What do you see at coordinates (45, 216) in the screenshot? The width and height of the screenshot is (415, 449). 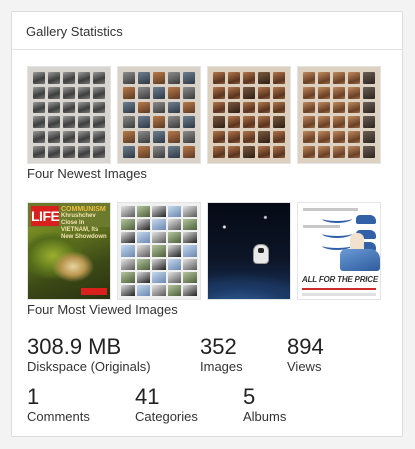 I see `life-logo: LIFE` at bounding box center [45, 216].